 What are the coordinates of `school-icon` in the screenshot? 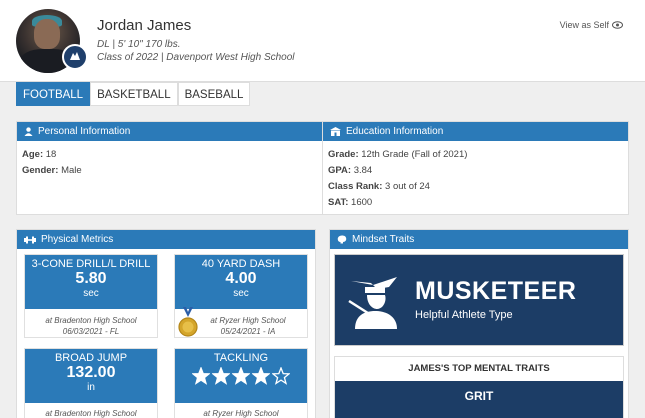 It's located at (335, 131).